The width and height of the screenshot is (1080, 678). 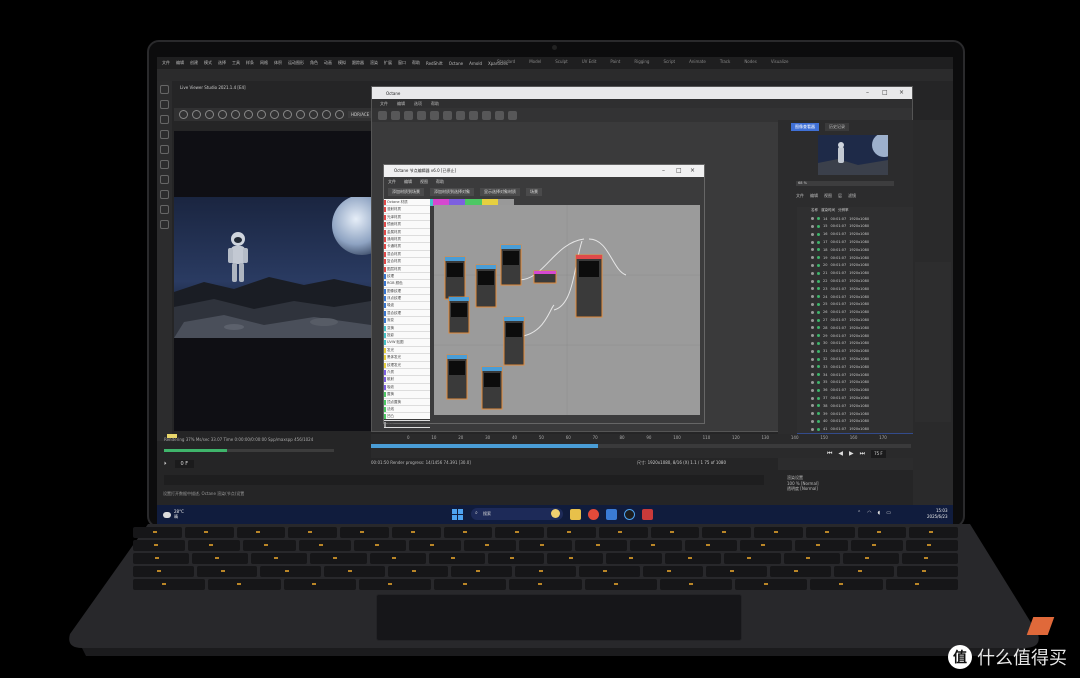 I want to click on node-editor-title-bar: Octane 节点编辑器 v6.0 [已停止] – □ ×, so click(x=544, y=171).